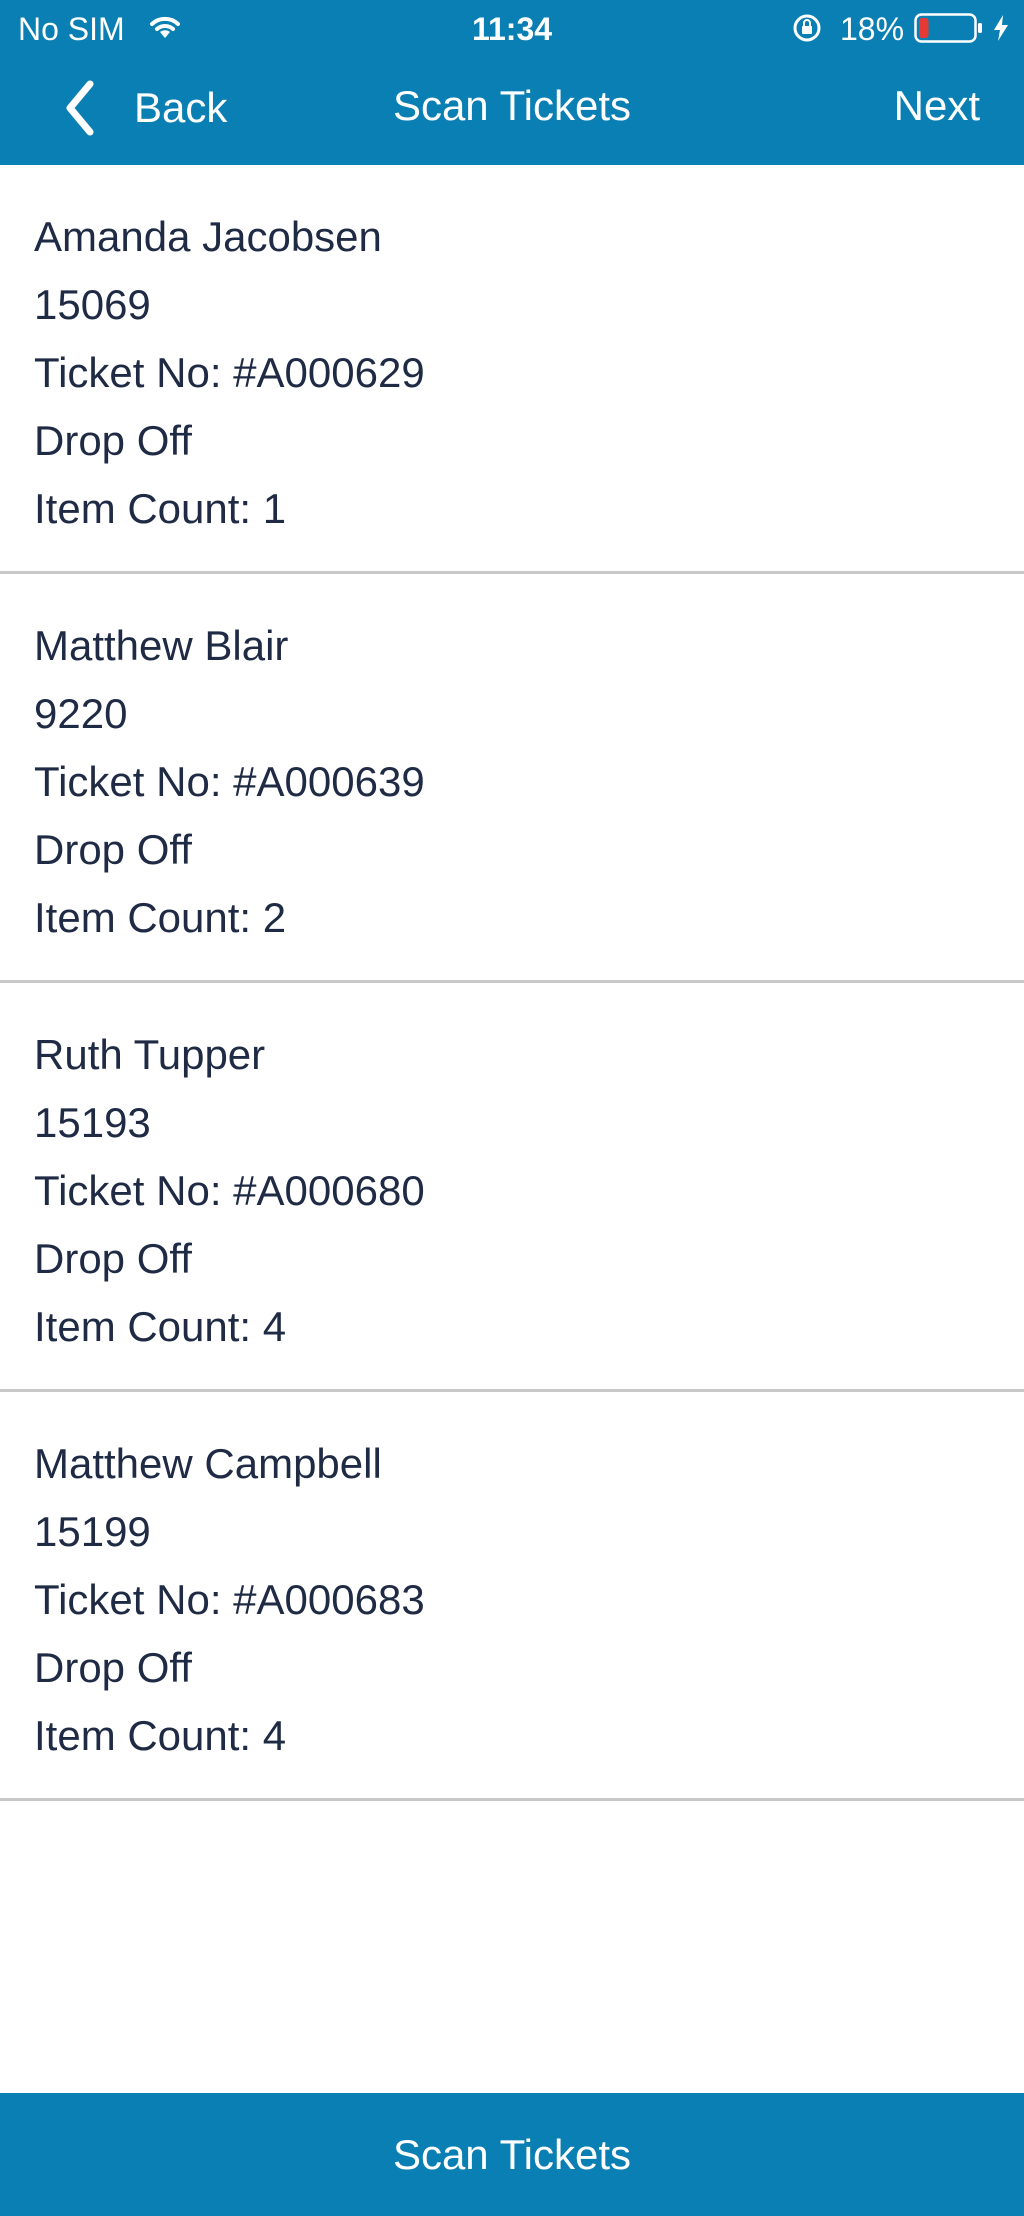 This screenshot has height=2216, width=1024. Describe the element at coordinates (512, 29) in the screenshot. I see `status-bar: No SIM 11:34 18%` at that location.